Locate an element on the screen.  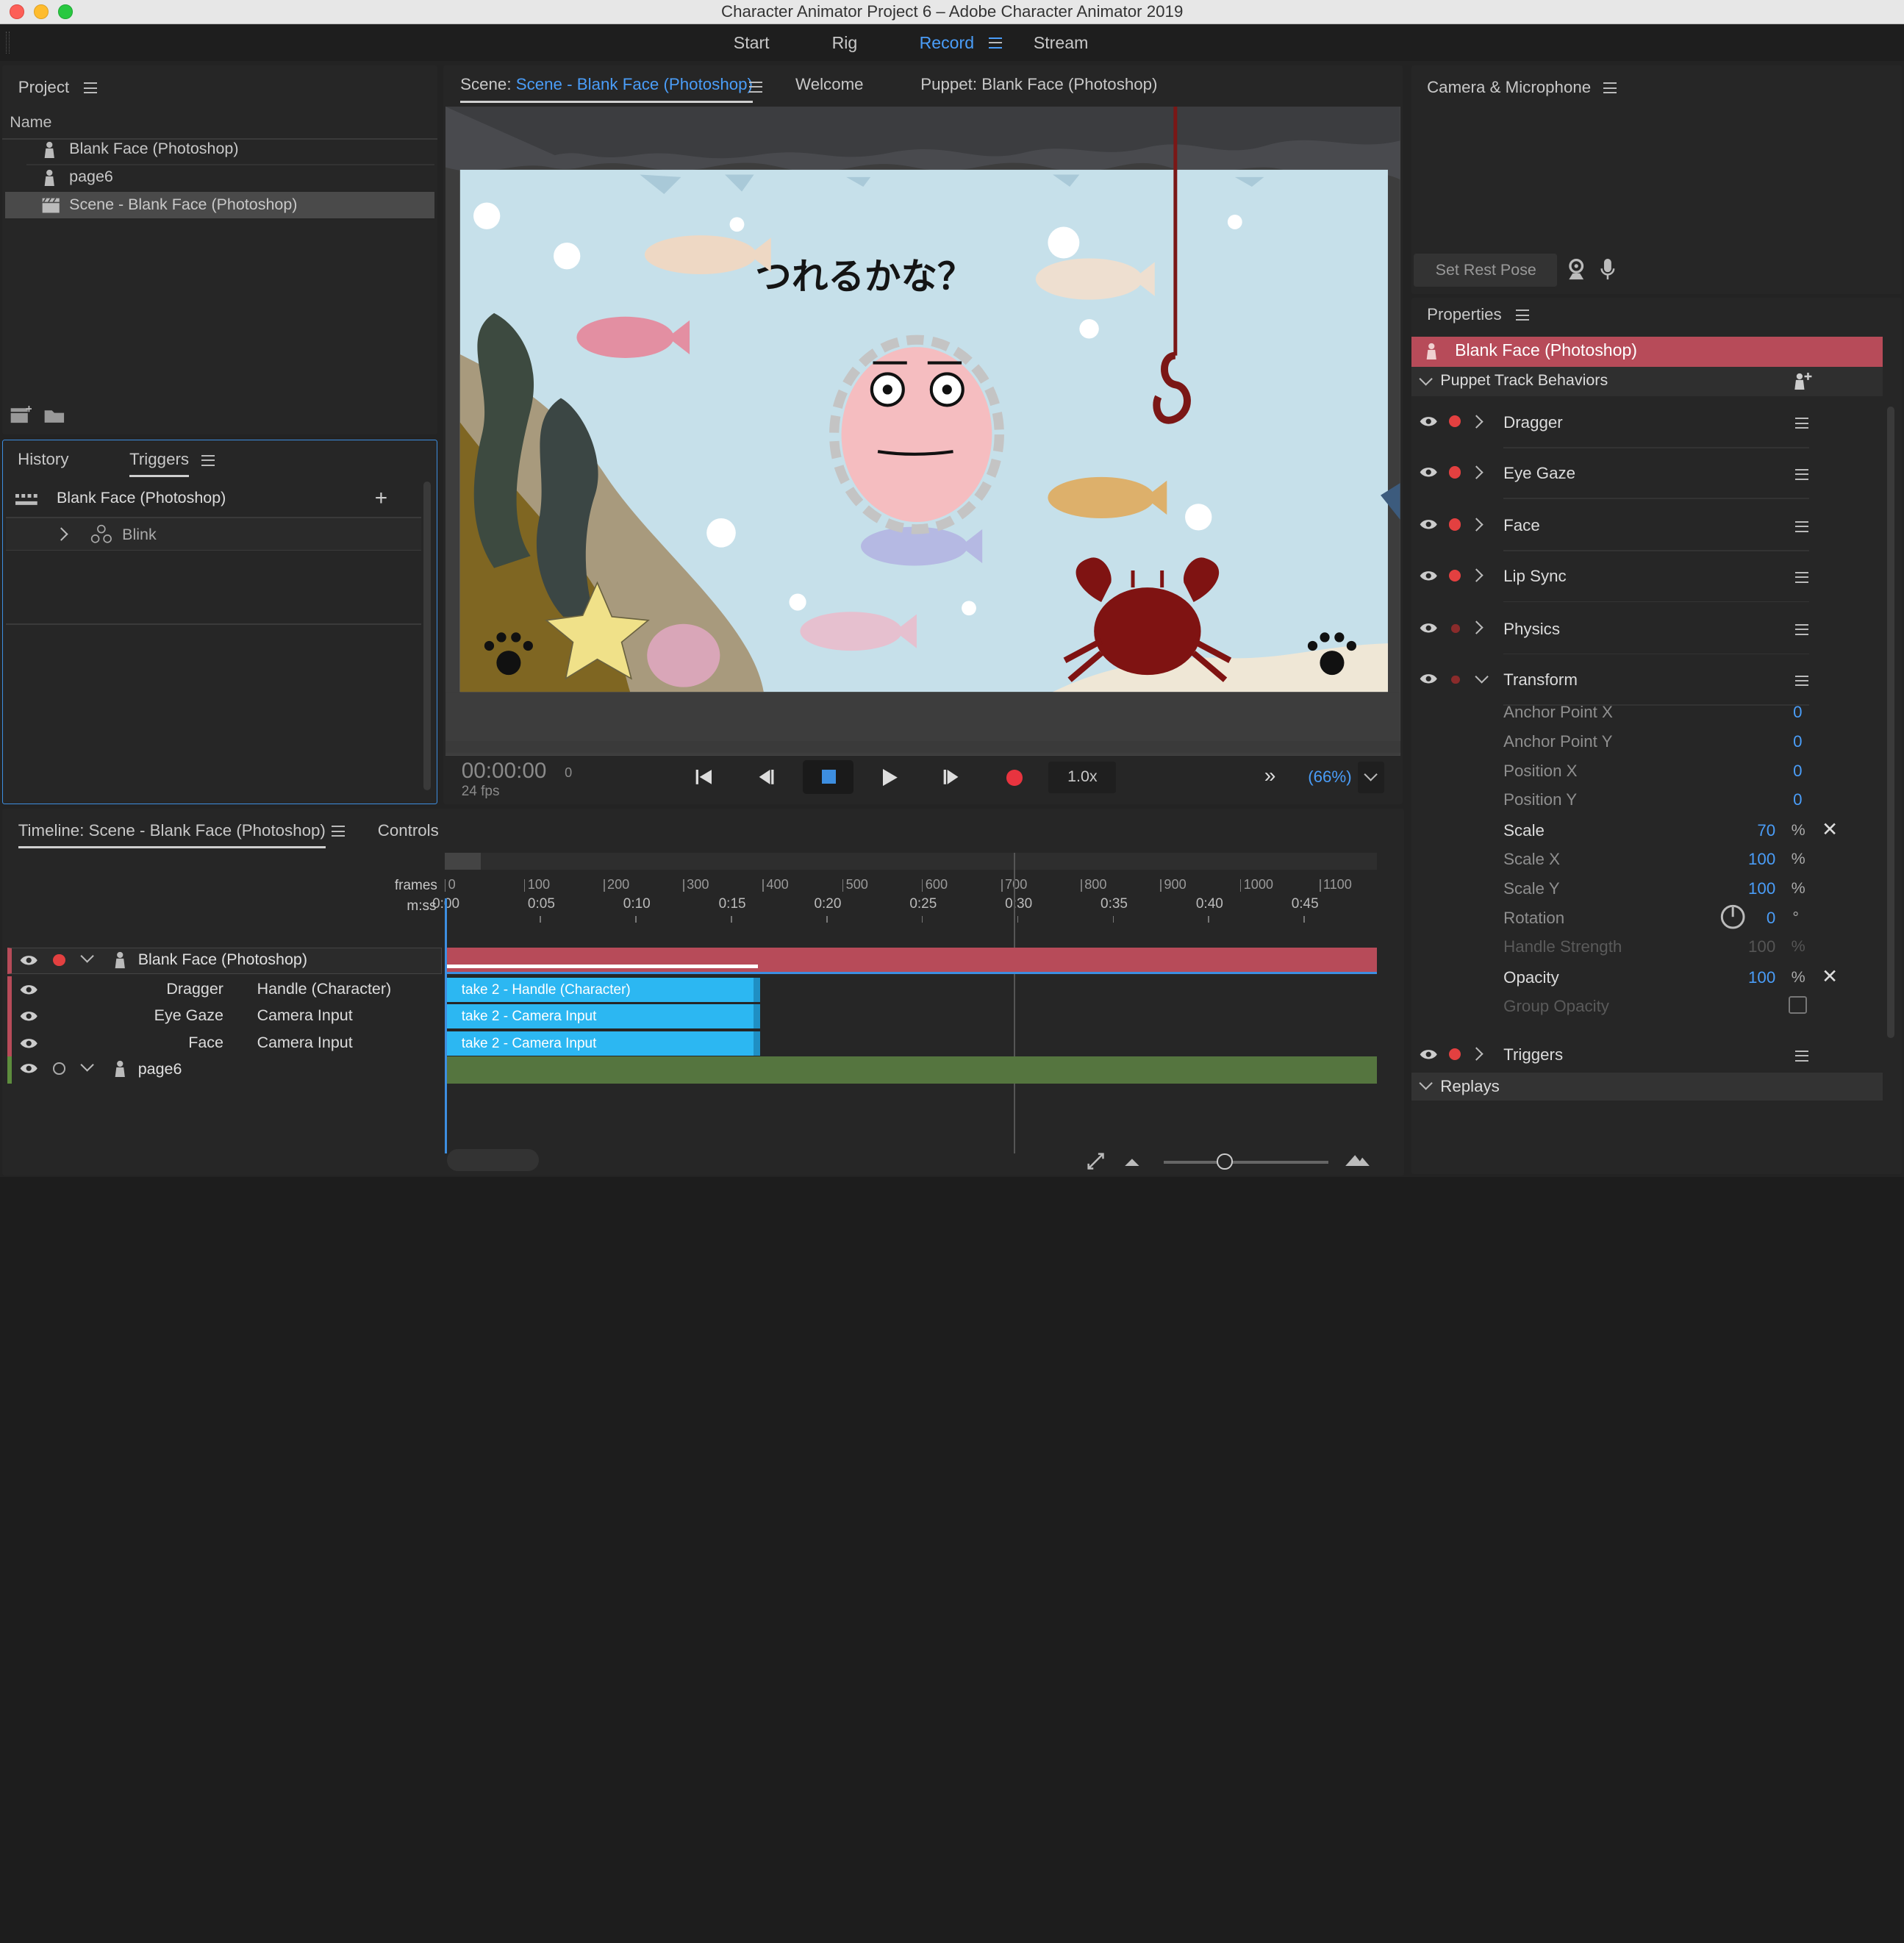
workspace-menu-icon is located at coordinates (995, 43).